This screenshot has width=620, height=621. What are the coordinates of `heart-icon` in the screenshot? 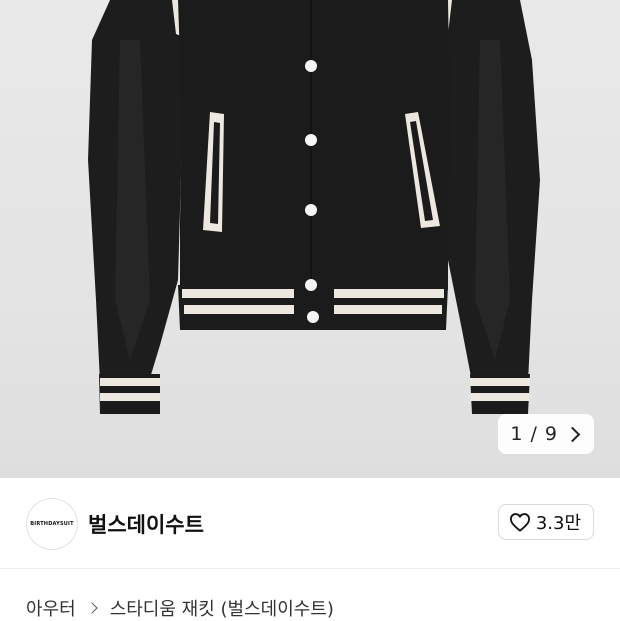 It's located at (519, 522).